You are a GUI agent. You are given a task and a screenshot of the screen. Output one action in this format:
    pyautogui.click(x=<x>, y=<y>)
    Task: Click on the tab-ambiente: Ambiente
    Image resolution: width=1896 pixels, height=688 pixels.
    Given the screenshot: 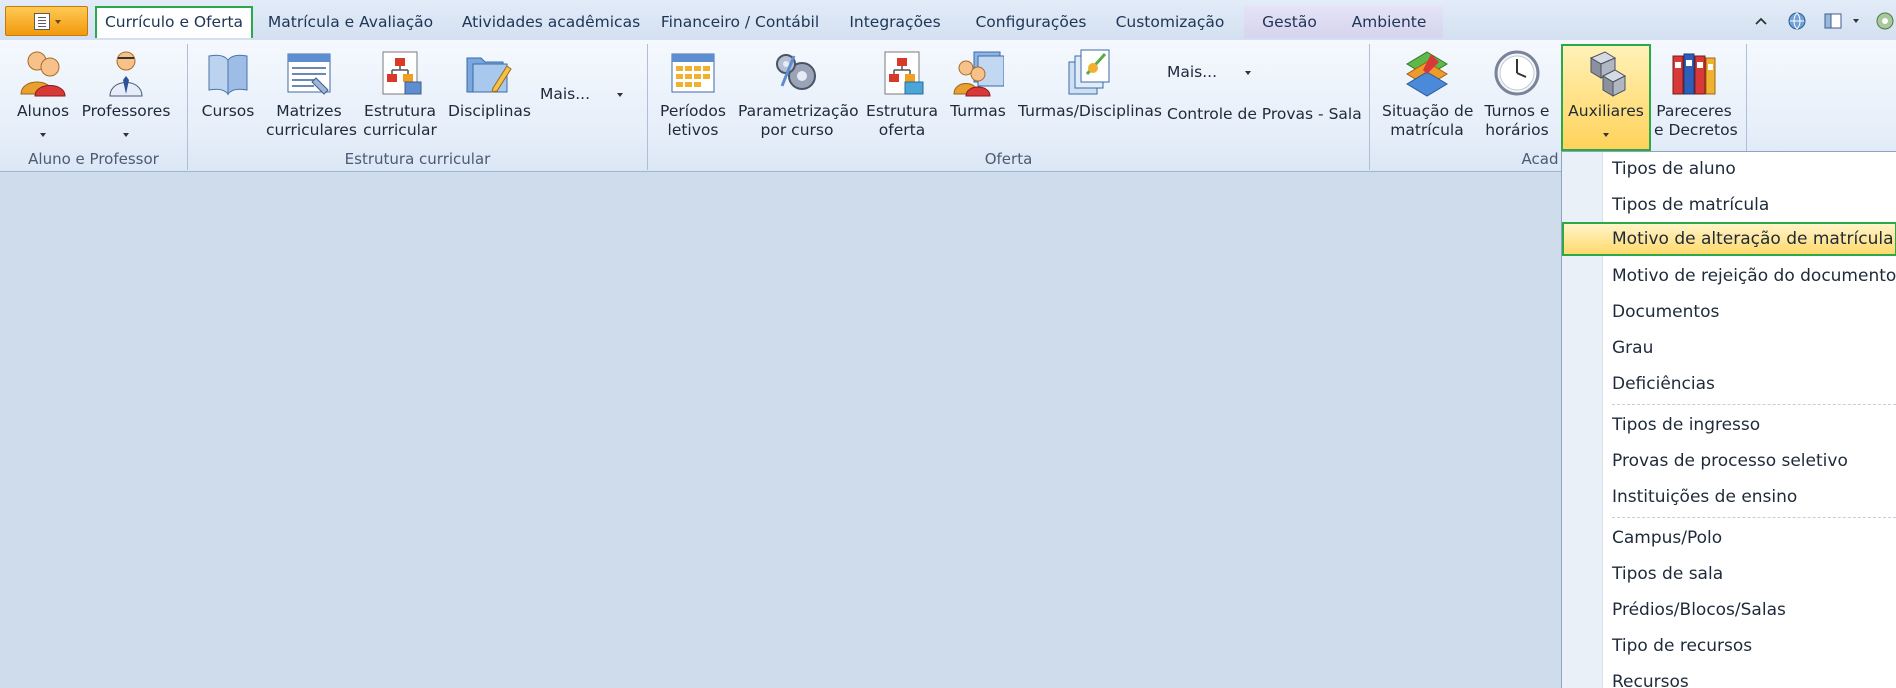 What is the action you would take?
    pyautogui.click(x=1389, y=22)
    